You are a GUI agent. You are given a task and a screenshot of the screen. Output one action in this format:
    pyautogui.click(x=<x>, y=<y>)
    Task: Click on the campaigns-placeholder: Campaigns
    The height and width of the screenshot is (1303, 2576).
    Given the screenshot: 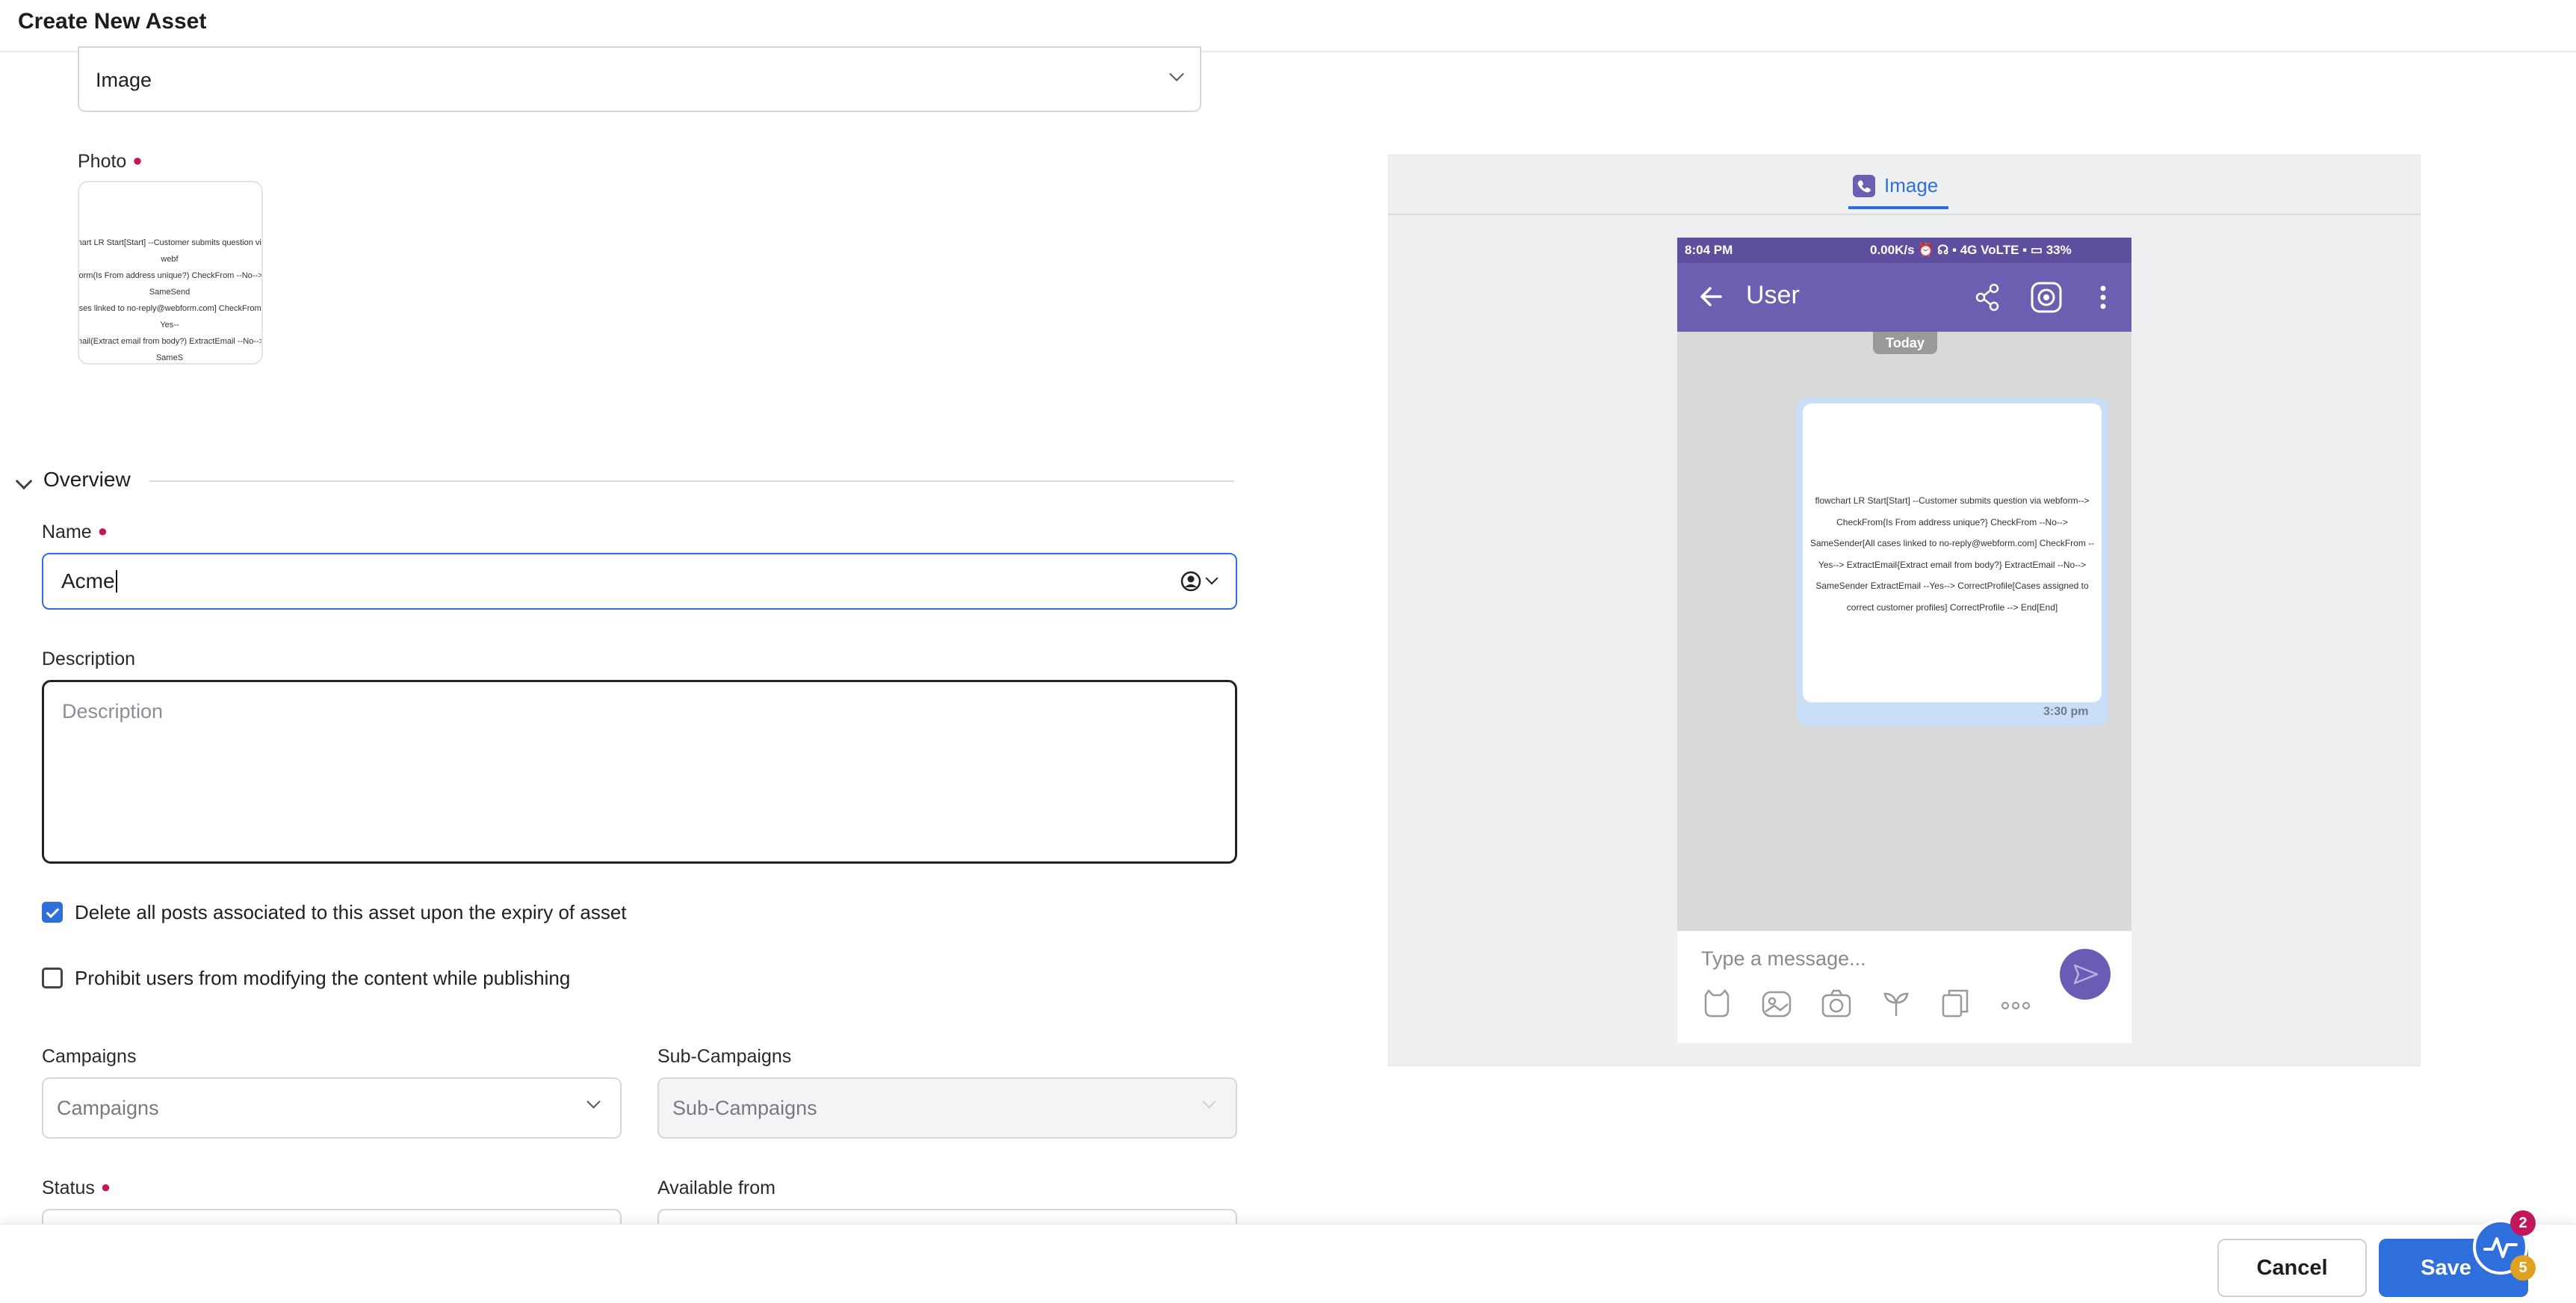 What is the action you would take?
    pyautogui.click(x=108, y=1108)
    